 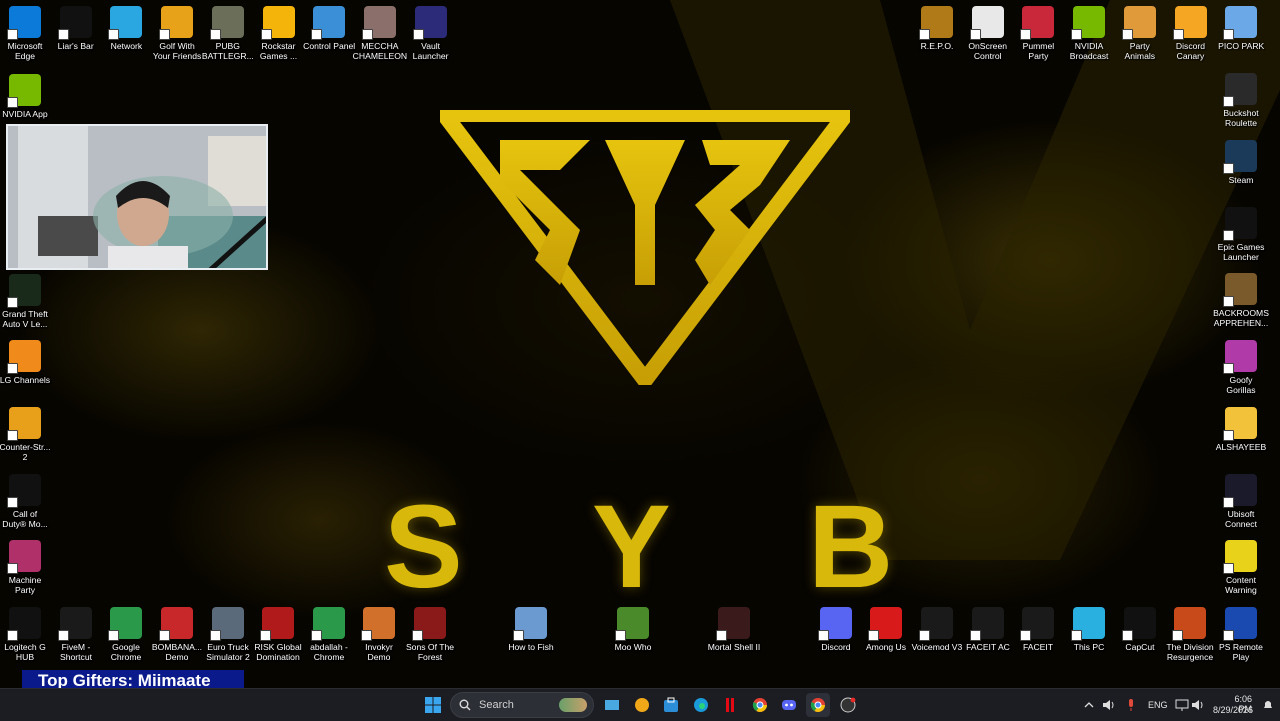 I want to click on lg-channels-icon, so click(x=24, y=357).